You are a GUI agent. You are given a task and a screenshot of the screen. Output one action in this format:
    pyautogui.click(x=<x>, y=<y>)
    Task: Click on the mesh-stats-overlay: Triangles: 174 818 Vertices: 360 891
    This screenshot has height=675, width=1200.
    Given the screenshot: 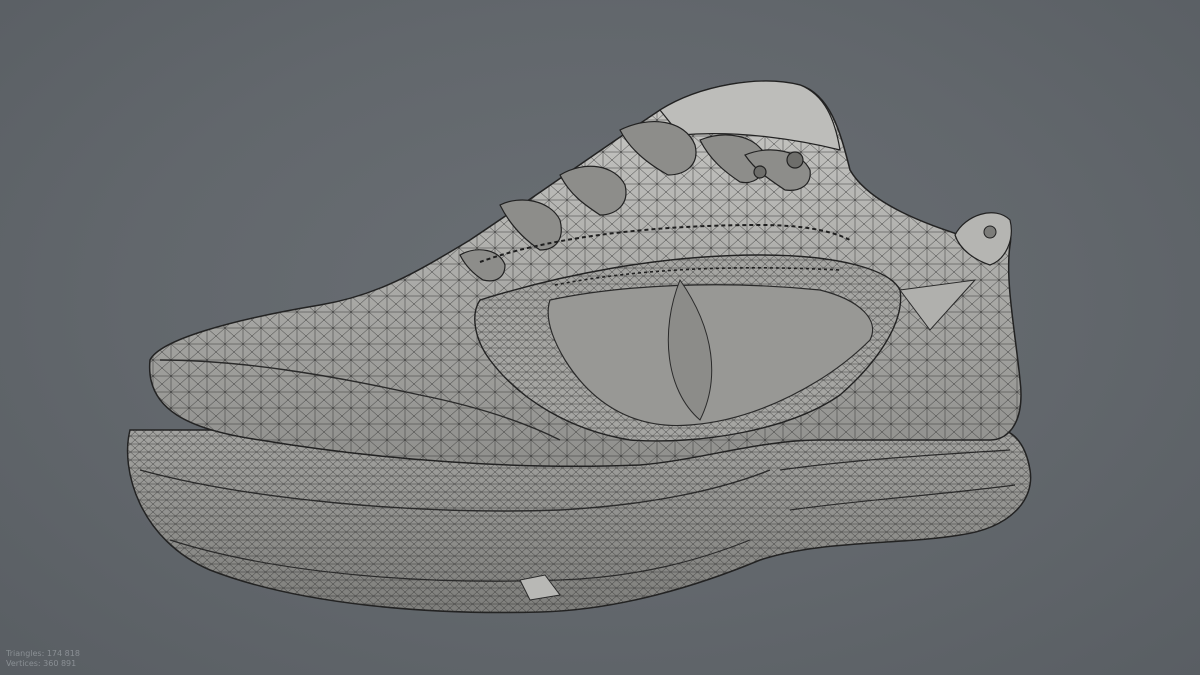 What is the action you would take?
    pyautogui.click(x=43, y=659)
    